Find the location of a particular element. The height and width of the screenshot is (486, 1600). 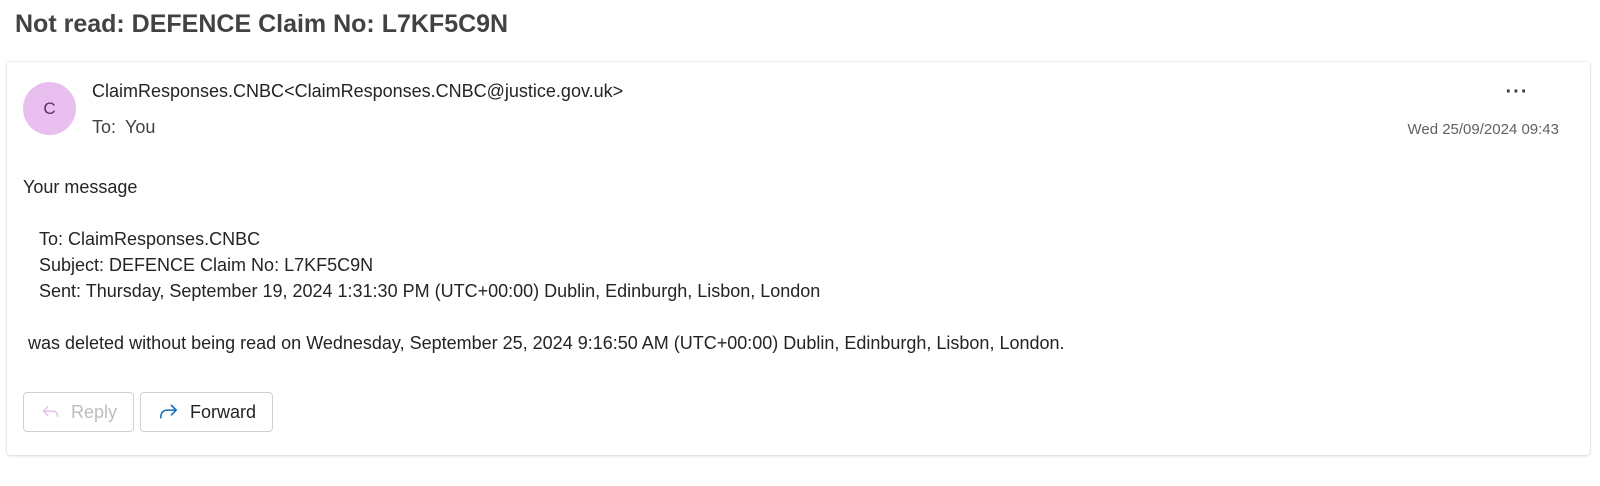

forward-button: Forward is located at coordinates (206, 412).